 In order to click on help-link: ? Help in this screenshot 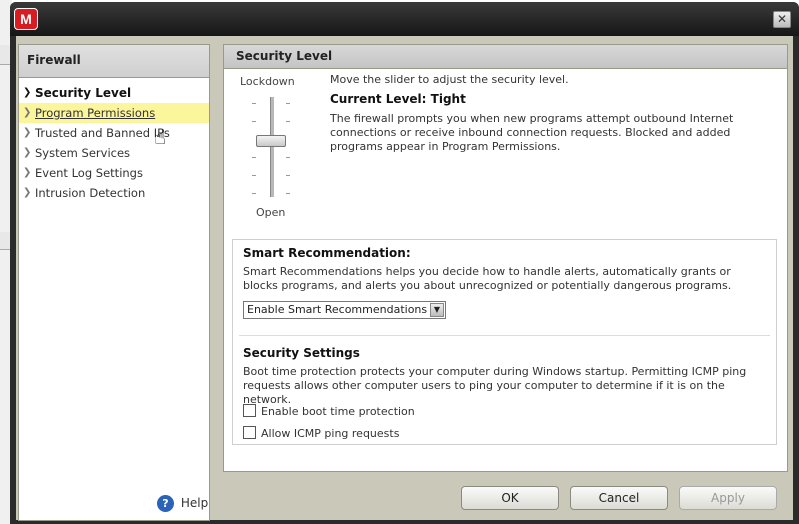, I will do `click(182, 503)`.